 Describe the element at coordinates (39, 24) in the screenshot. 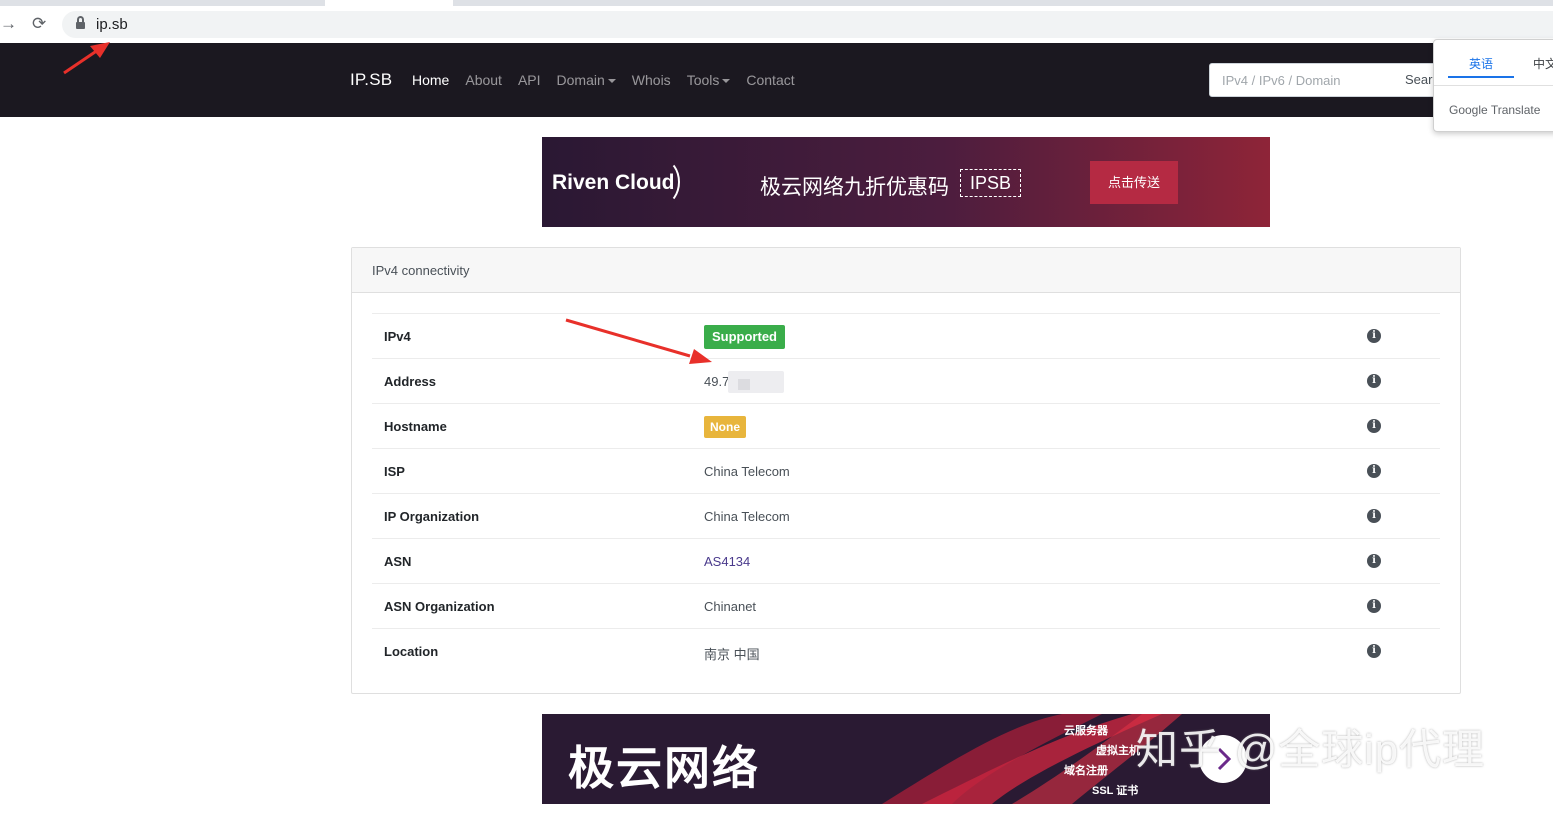

I see `reload-icon: ⟳` at that location.